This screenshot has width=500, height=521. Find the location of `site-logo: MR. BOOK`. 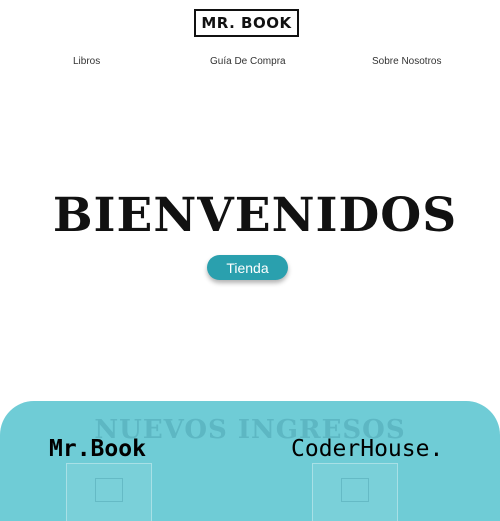

site-logo: MR. BOOK is located at coordinates (246, 23).